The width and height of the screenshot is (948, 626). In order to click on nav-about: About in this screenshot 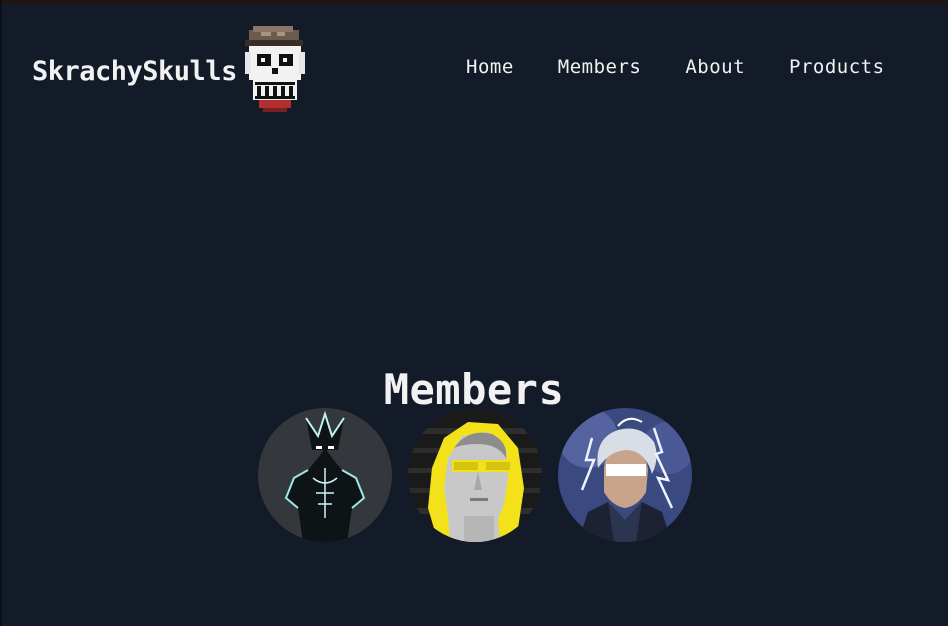, I will do `click(715, 67)`.